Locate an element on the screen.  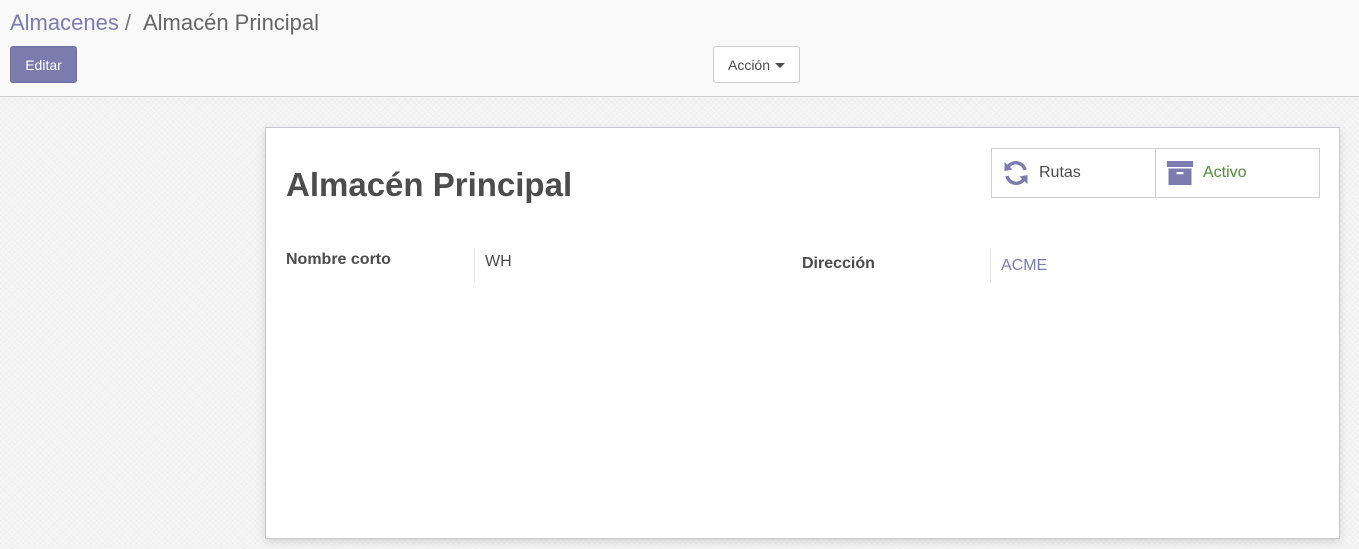
record-title: Almacén Principal is located at coordinates (429, 184).